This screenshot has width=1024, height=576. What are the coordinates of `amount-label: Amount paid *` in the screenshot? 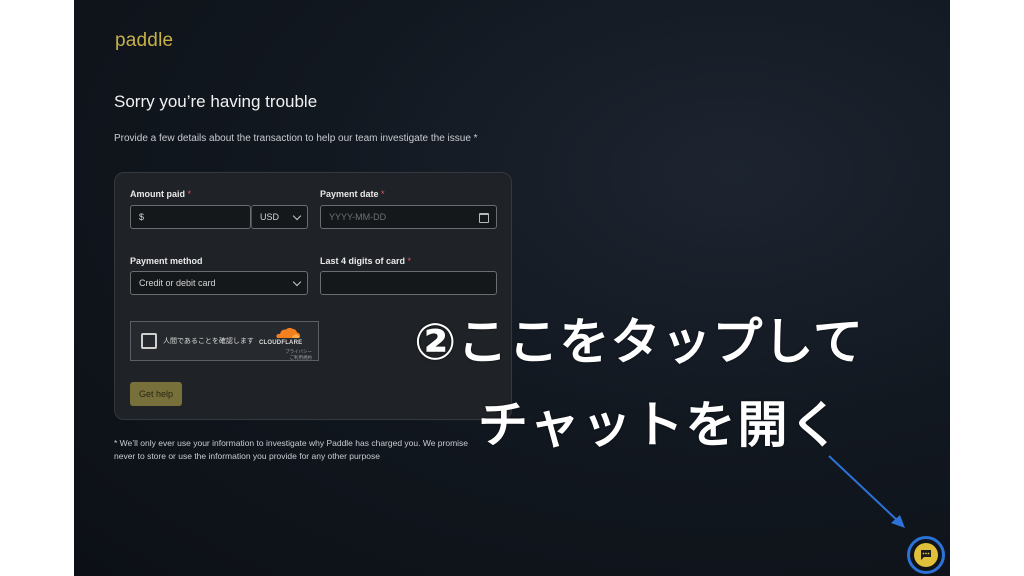 It's located at (161, 194).